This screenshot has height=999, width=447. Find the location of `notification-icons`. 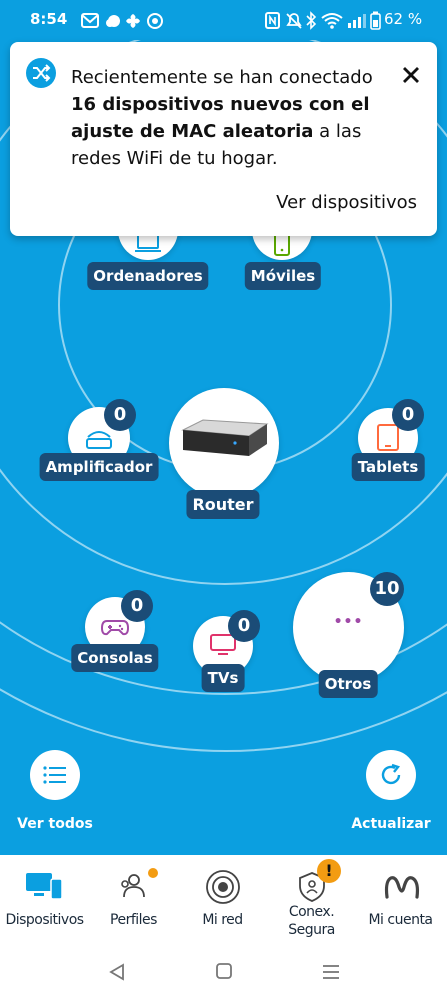

notification-icons is located at coordinates (122, 21).